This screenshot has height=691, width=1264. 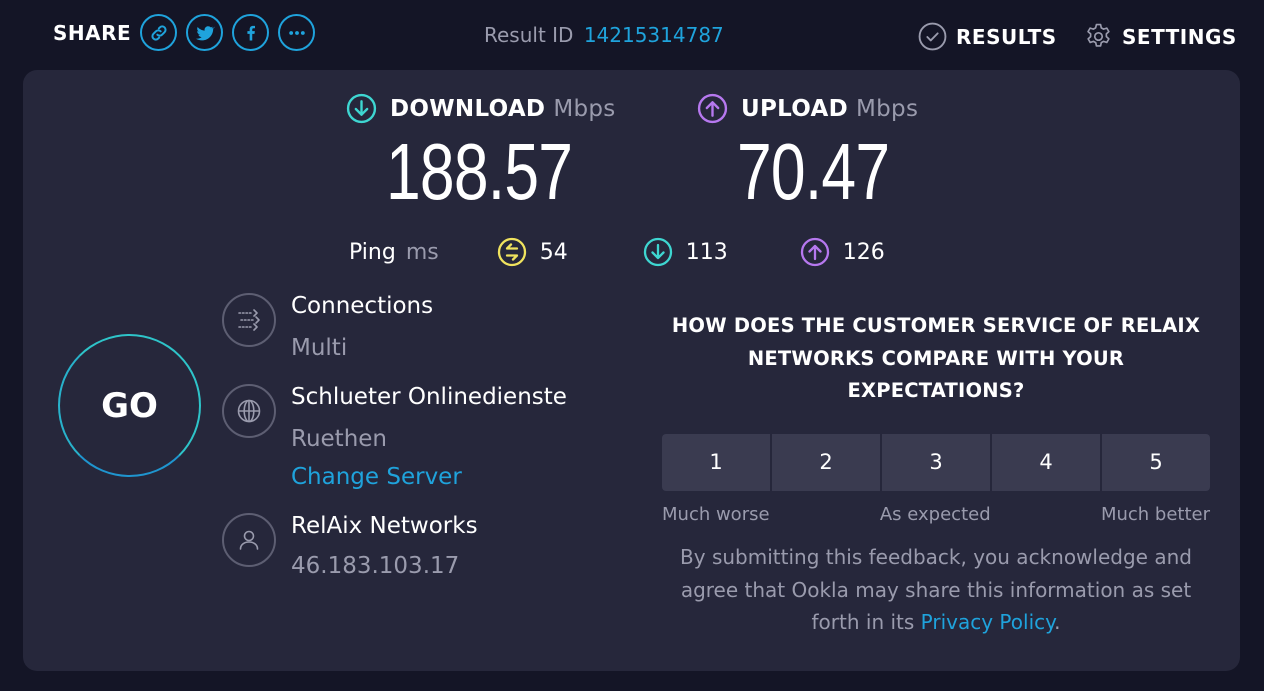 I want to click on settings-button: SETTINGS, so click(x=1160, y=36).